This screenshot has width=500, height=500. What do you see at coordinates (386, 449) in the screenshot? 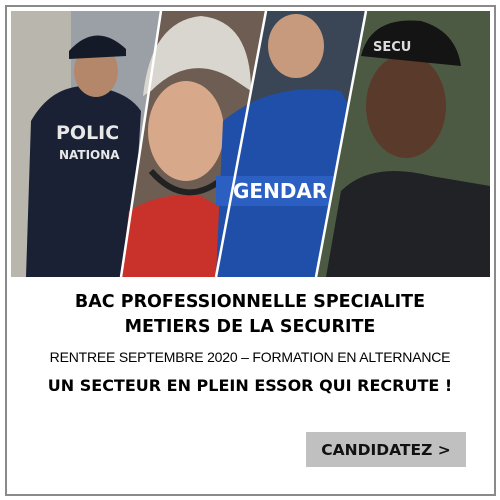
I see `apply-button: CANDIDATEZ >` at bounding box center [386, 449].